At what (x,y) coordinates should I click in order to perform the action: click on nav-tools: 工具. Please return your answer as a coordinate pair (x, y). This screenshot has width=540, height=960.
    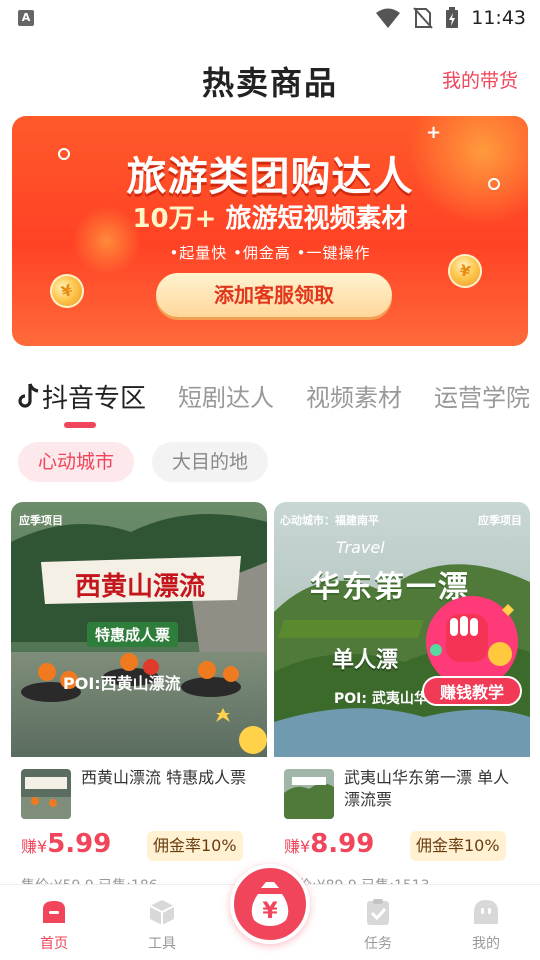
    Looking at the image, I should click on (162, 925).